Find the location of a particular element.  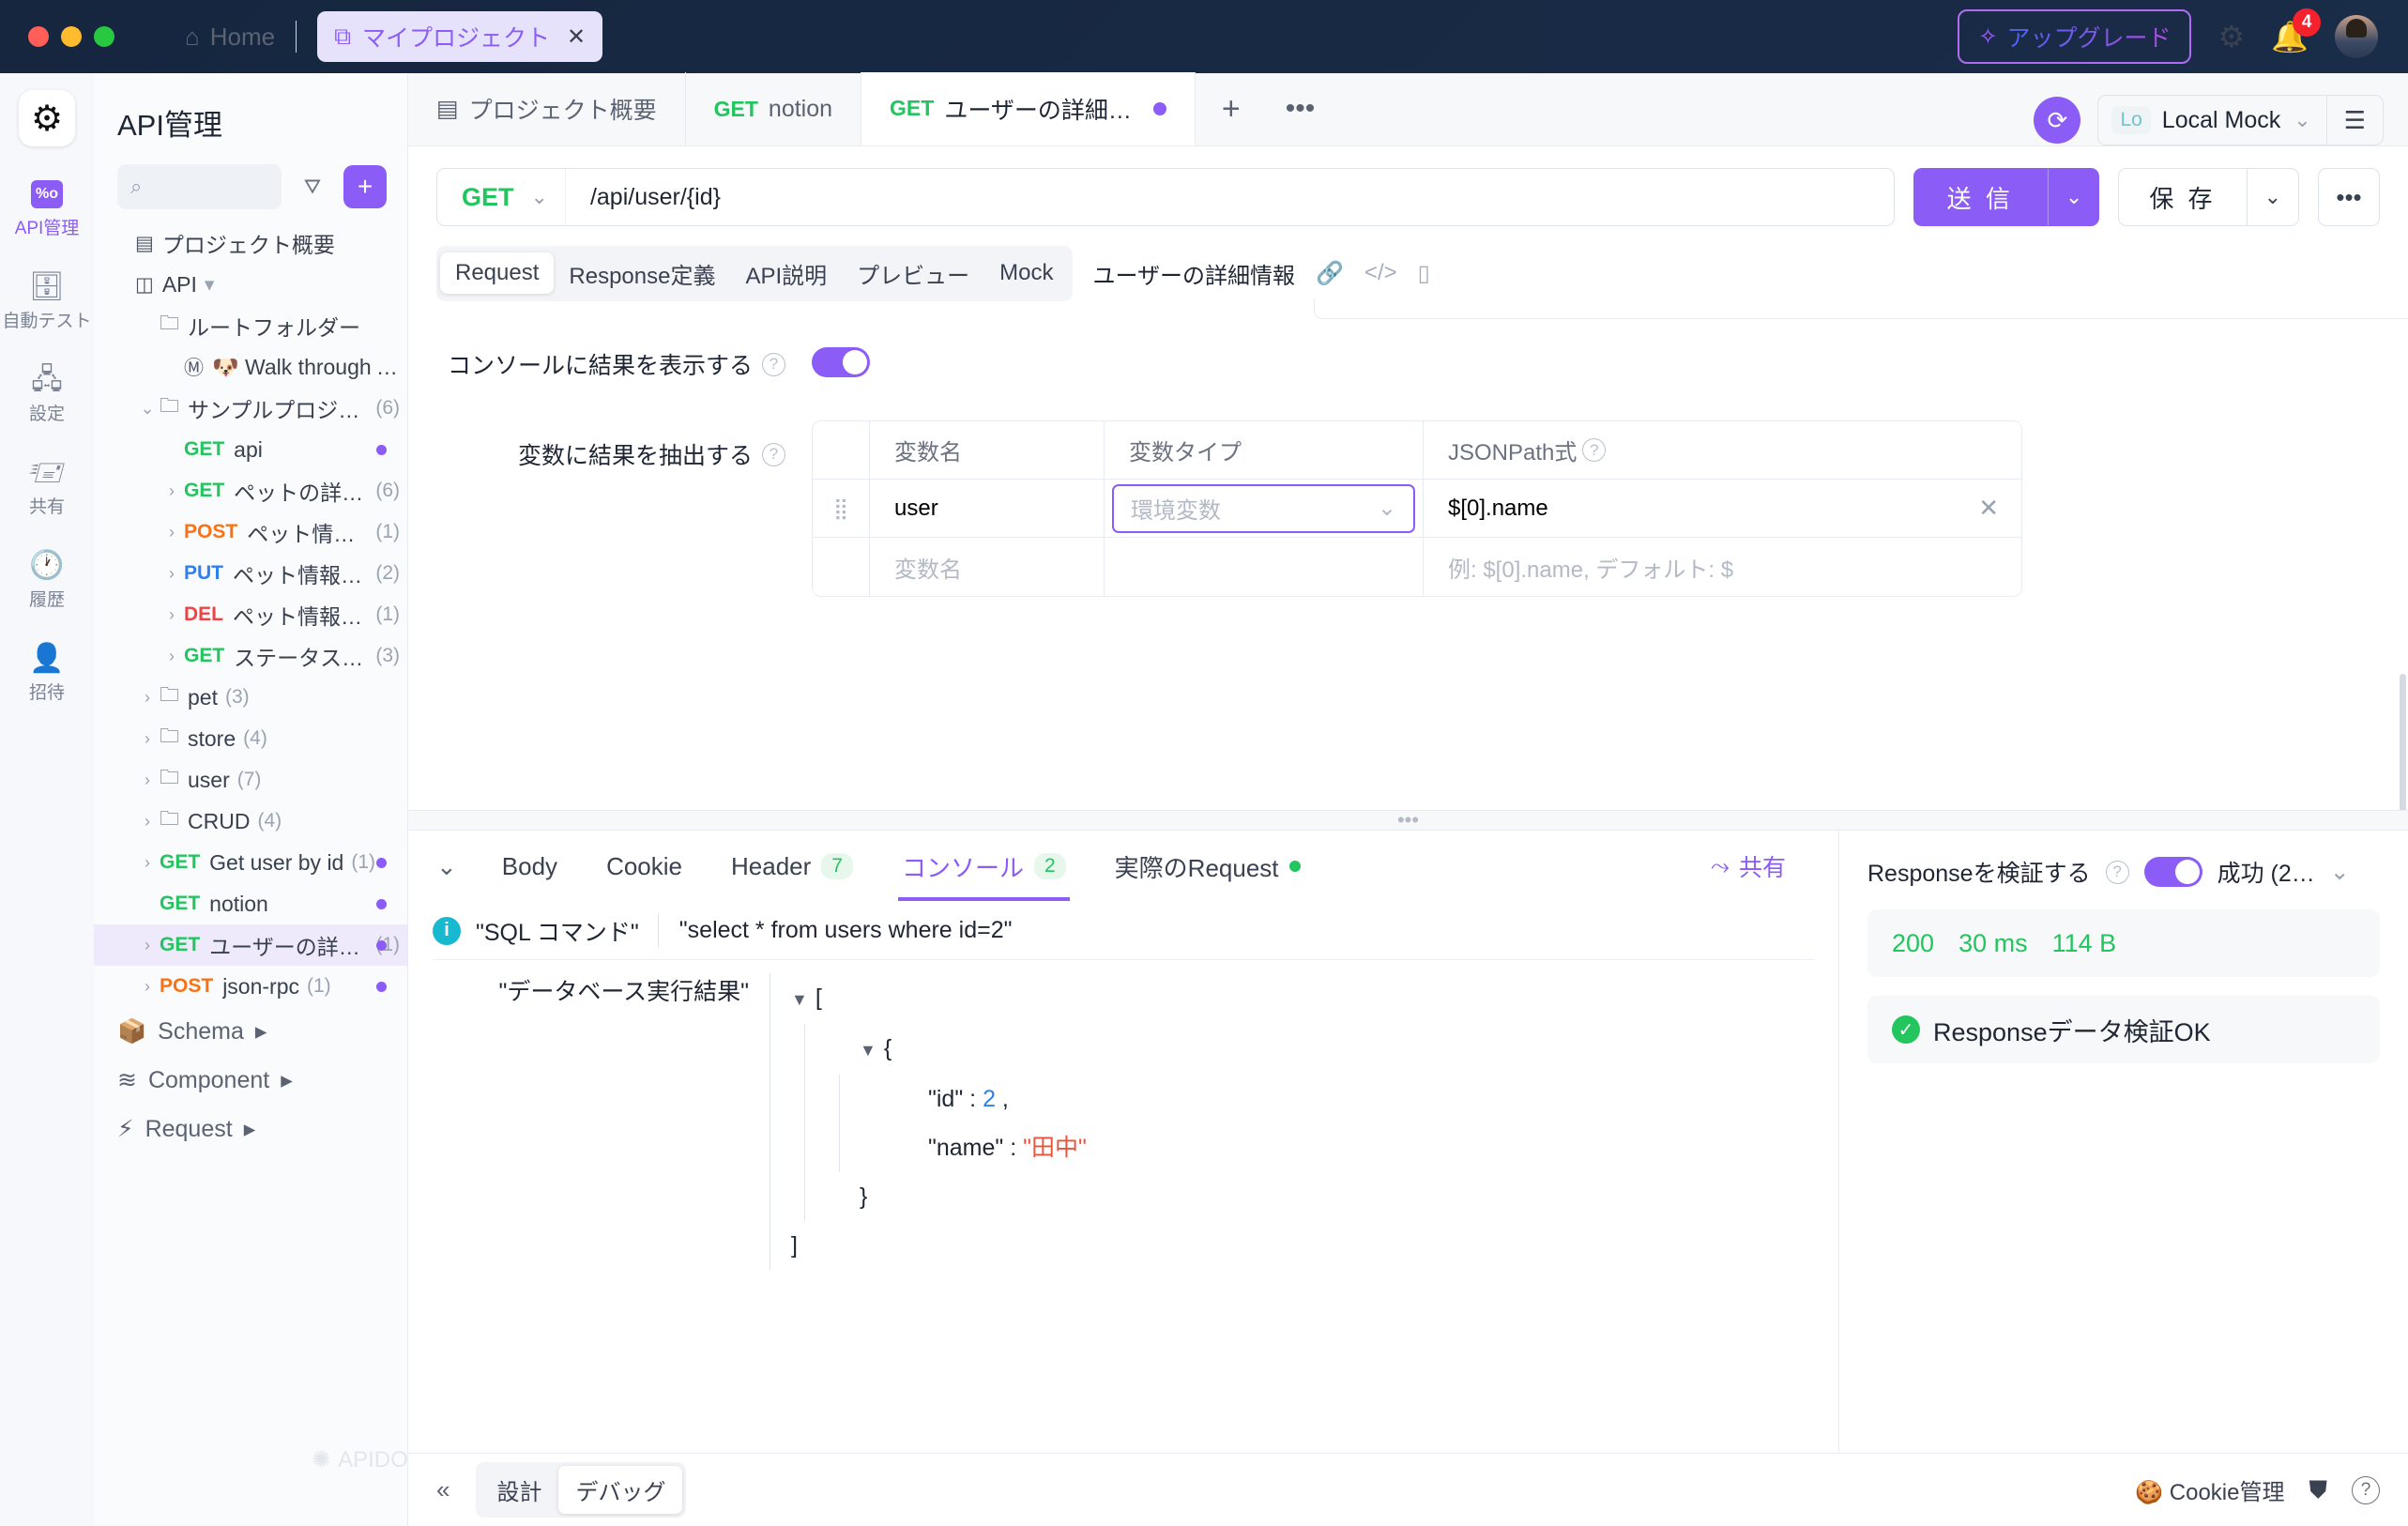

tree-item: 🗀 ルートフォルダー is located at coordinates (250, 325).